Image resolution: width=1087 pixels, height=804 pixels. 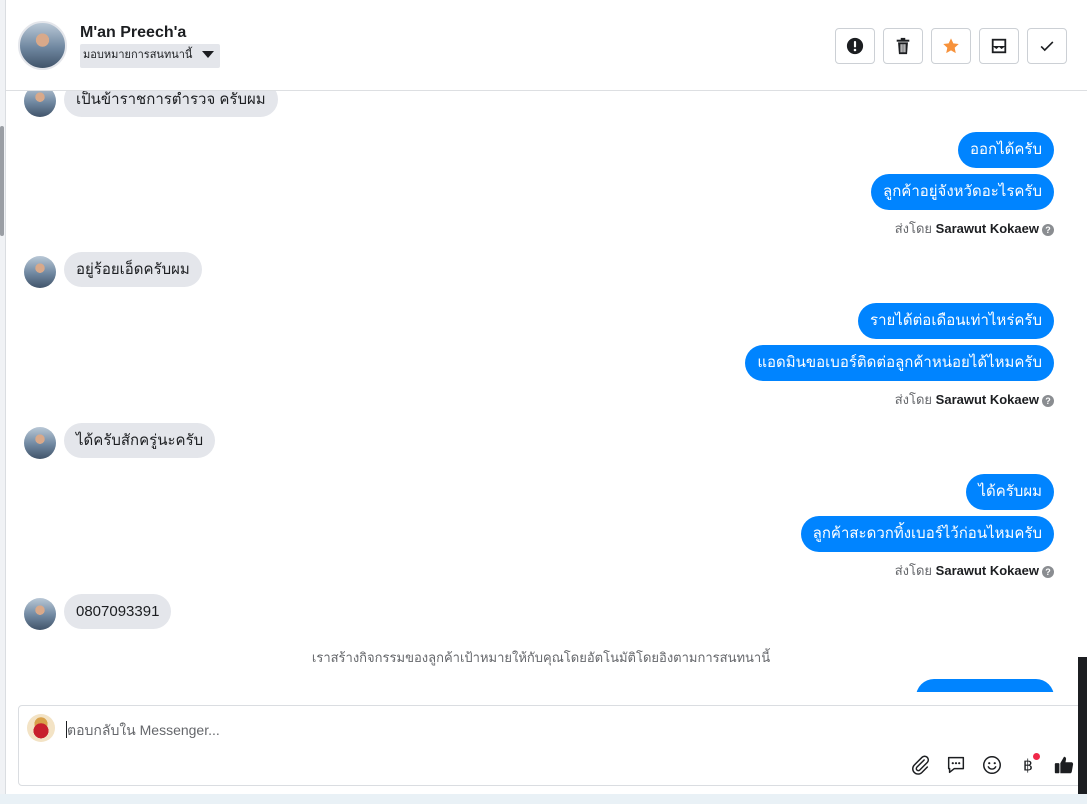 I want to click on page-avatar, so click(x=41, y=728).